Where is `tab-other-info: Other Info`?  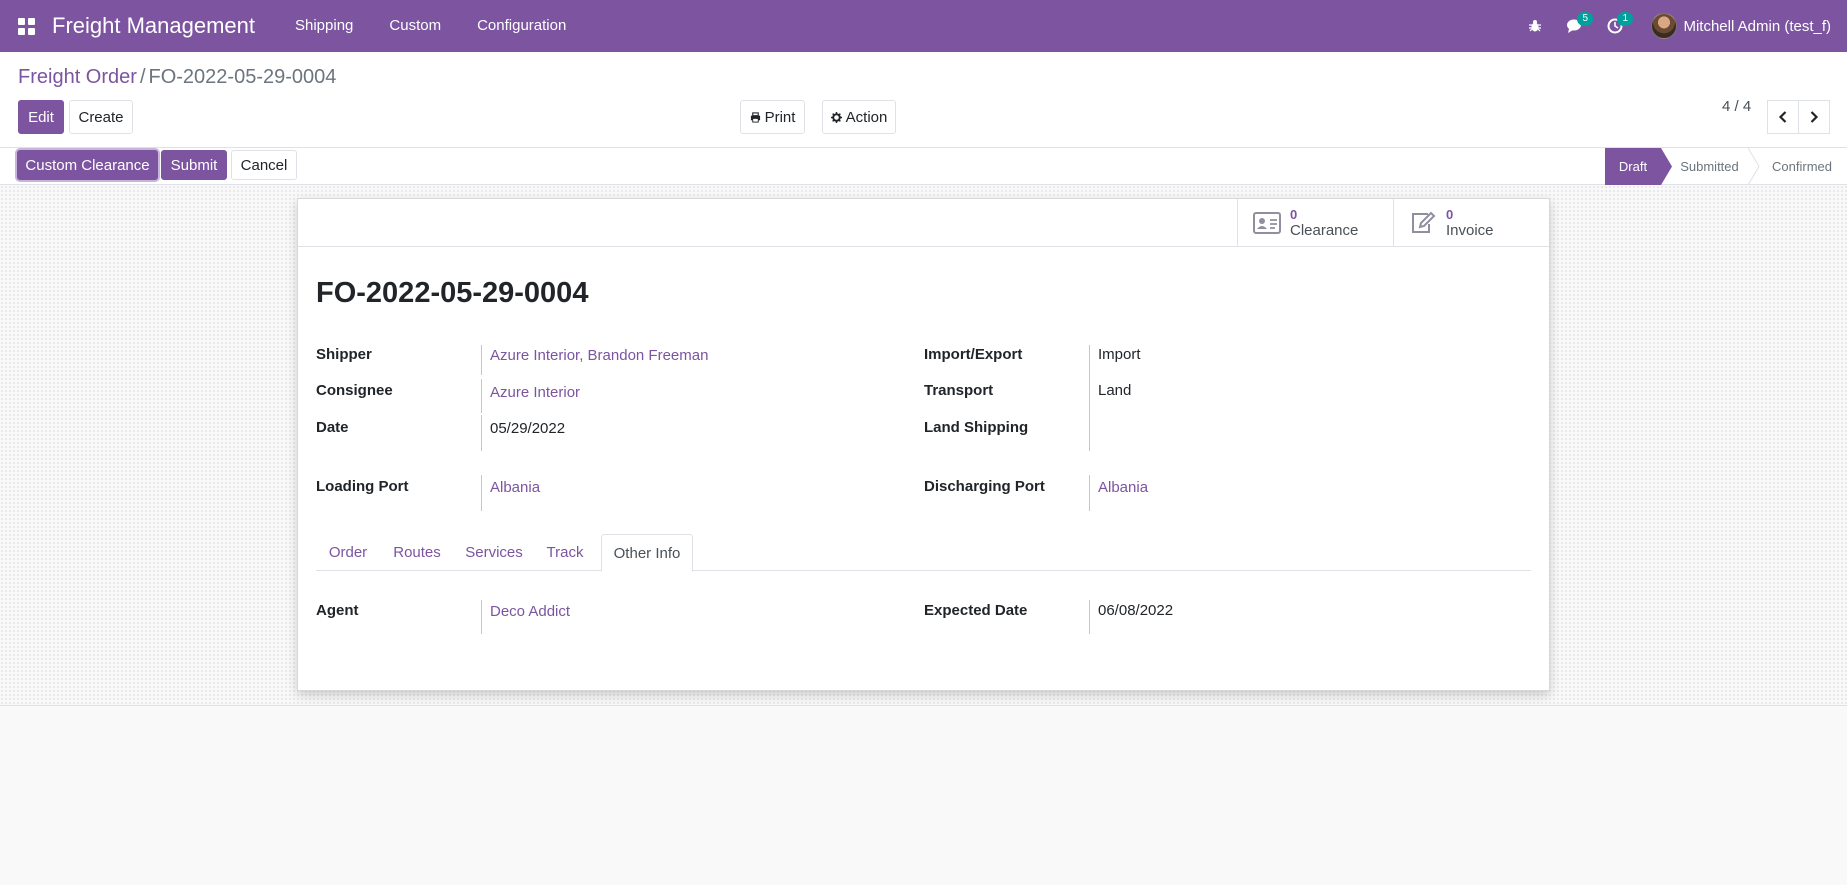 tab-other-info: Other Info is located at coordinates (647, 553).